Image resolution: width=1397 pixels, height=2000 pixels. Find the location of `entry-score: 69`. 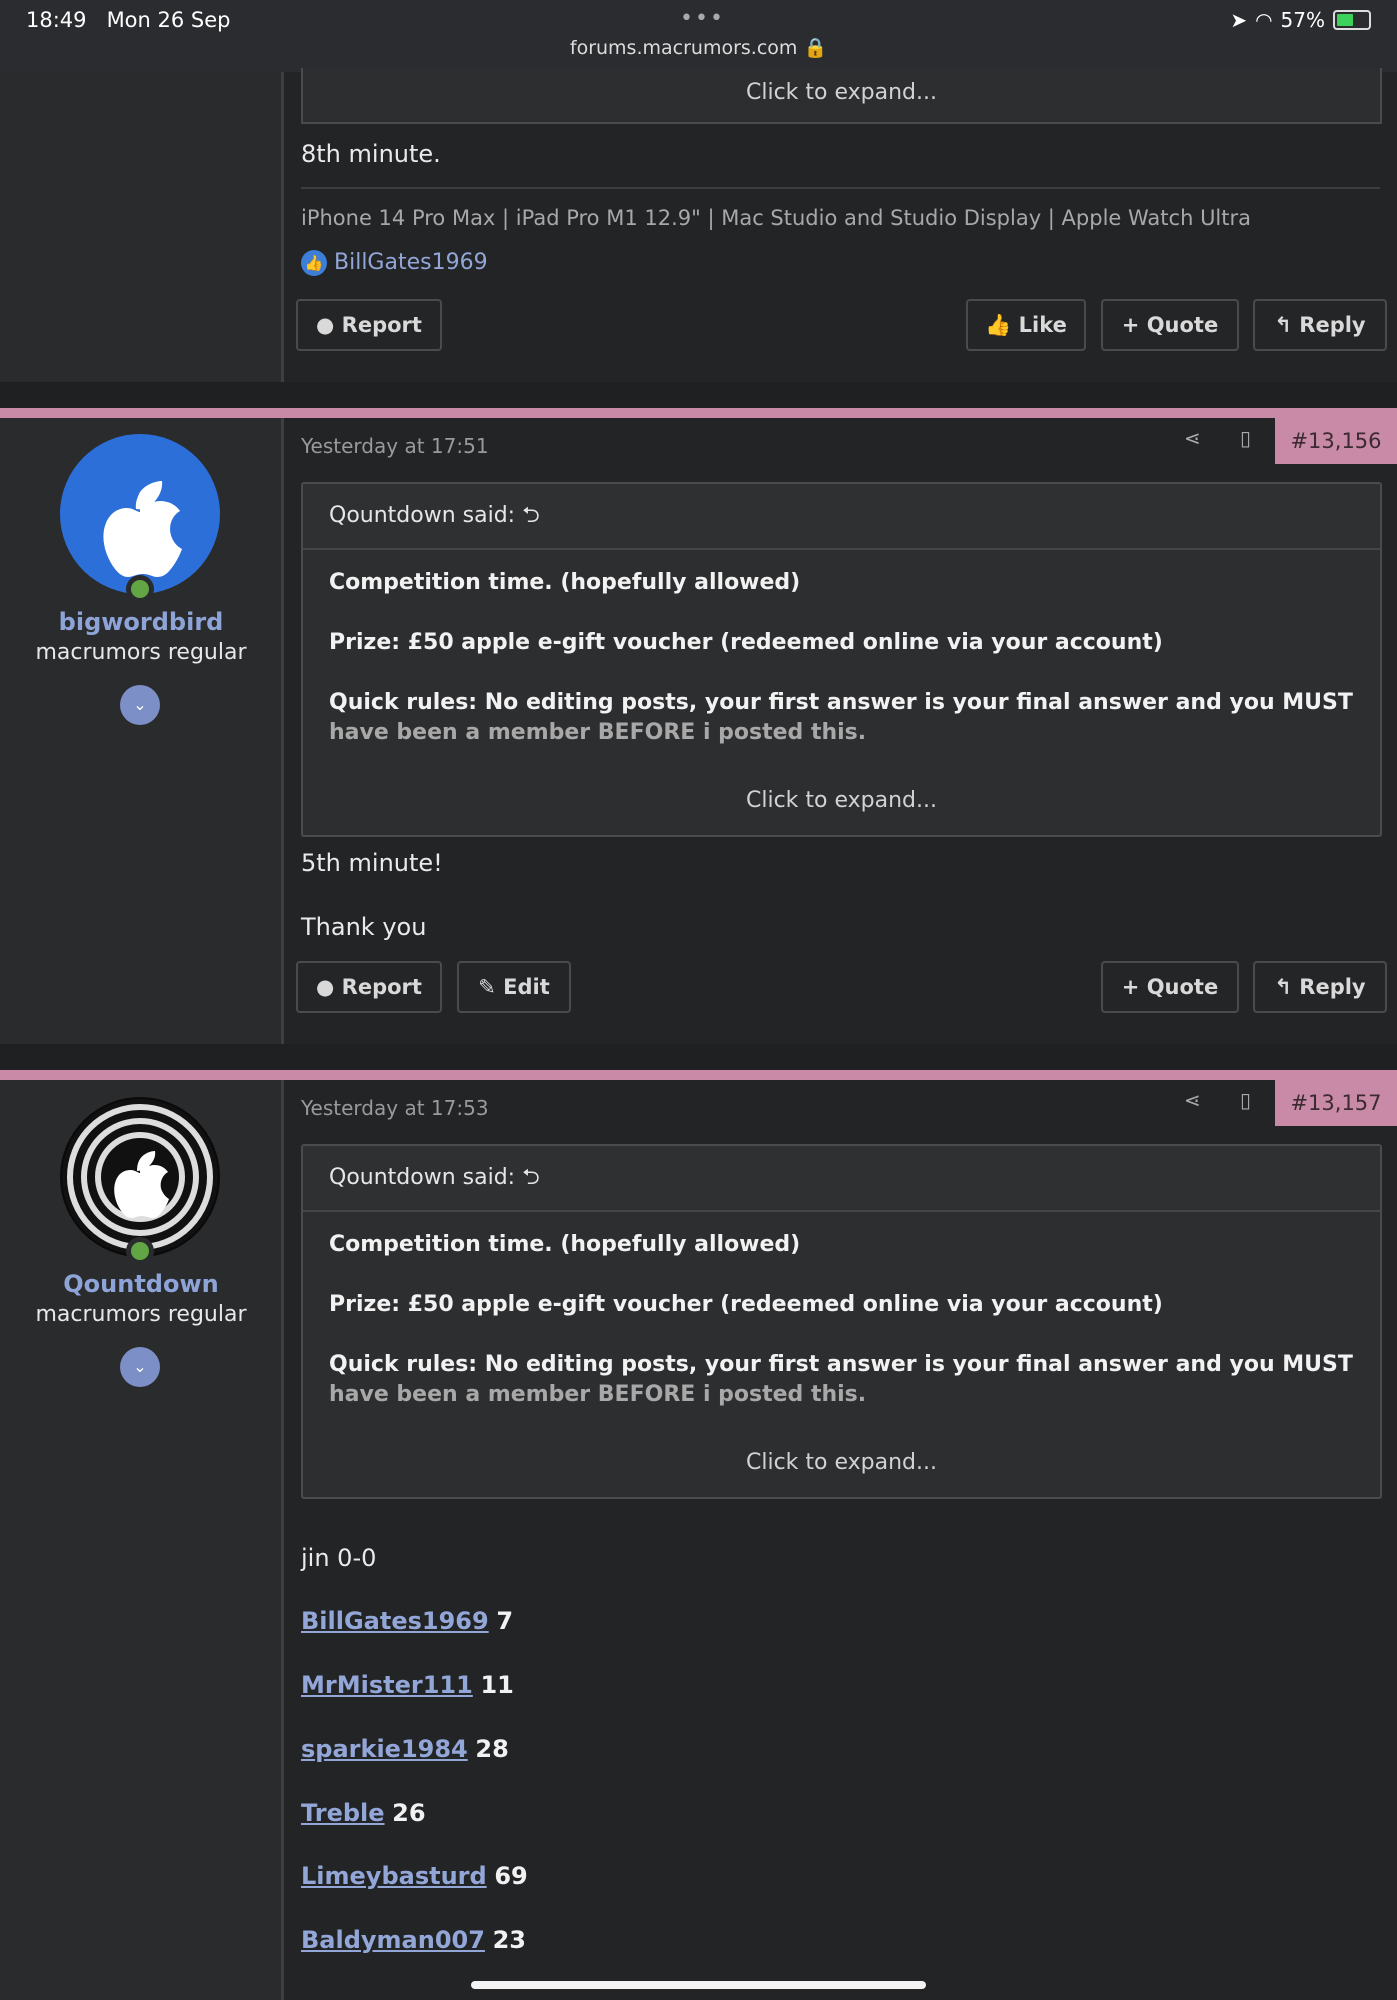

entry-score: 69 is located at coordinates (511, 1876).